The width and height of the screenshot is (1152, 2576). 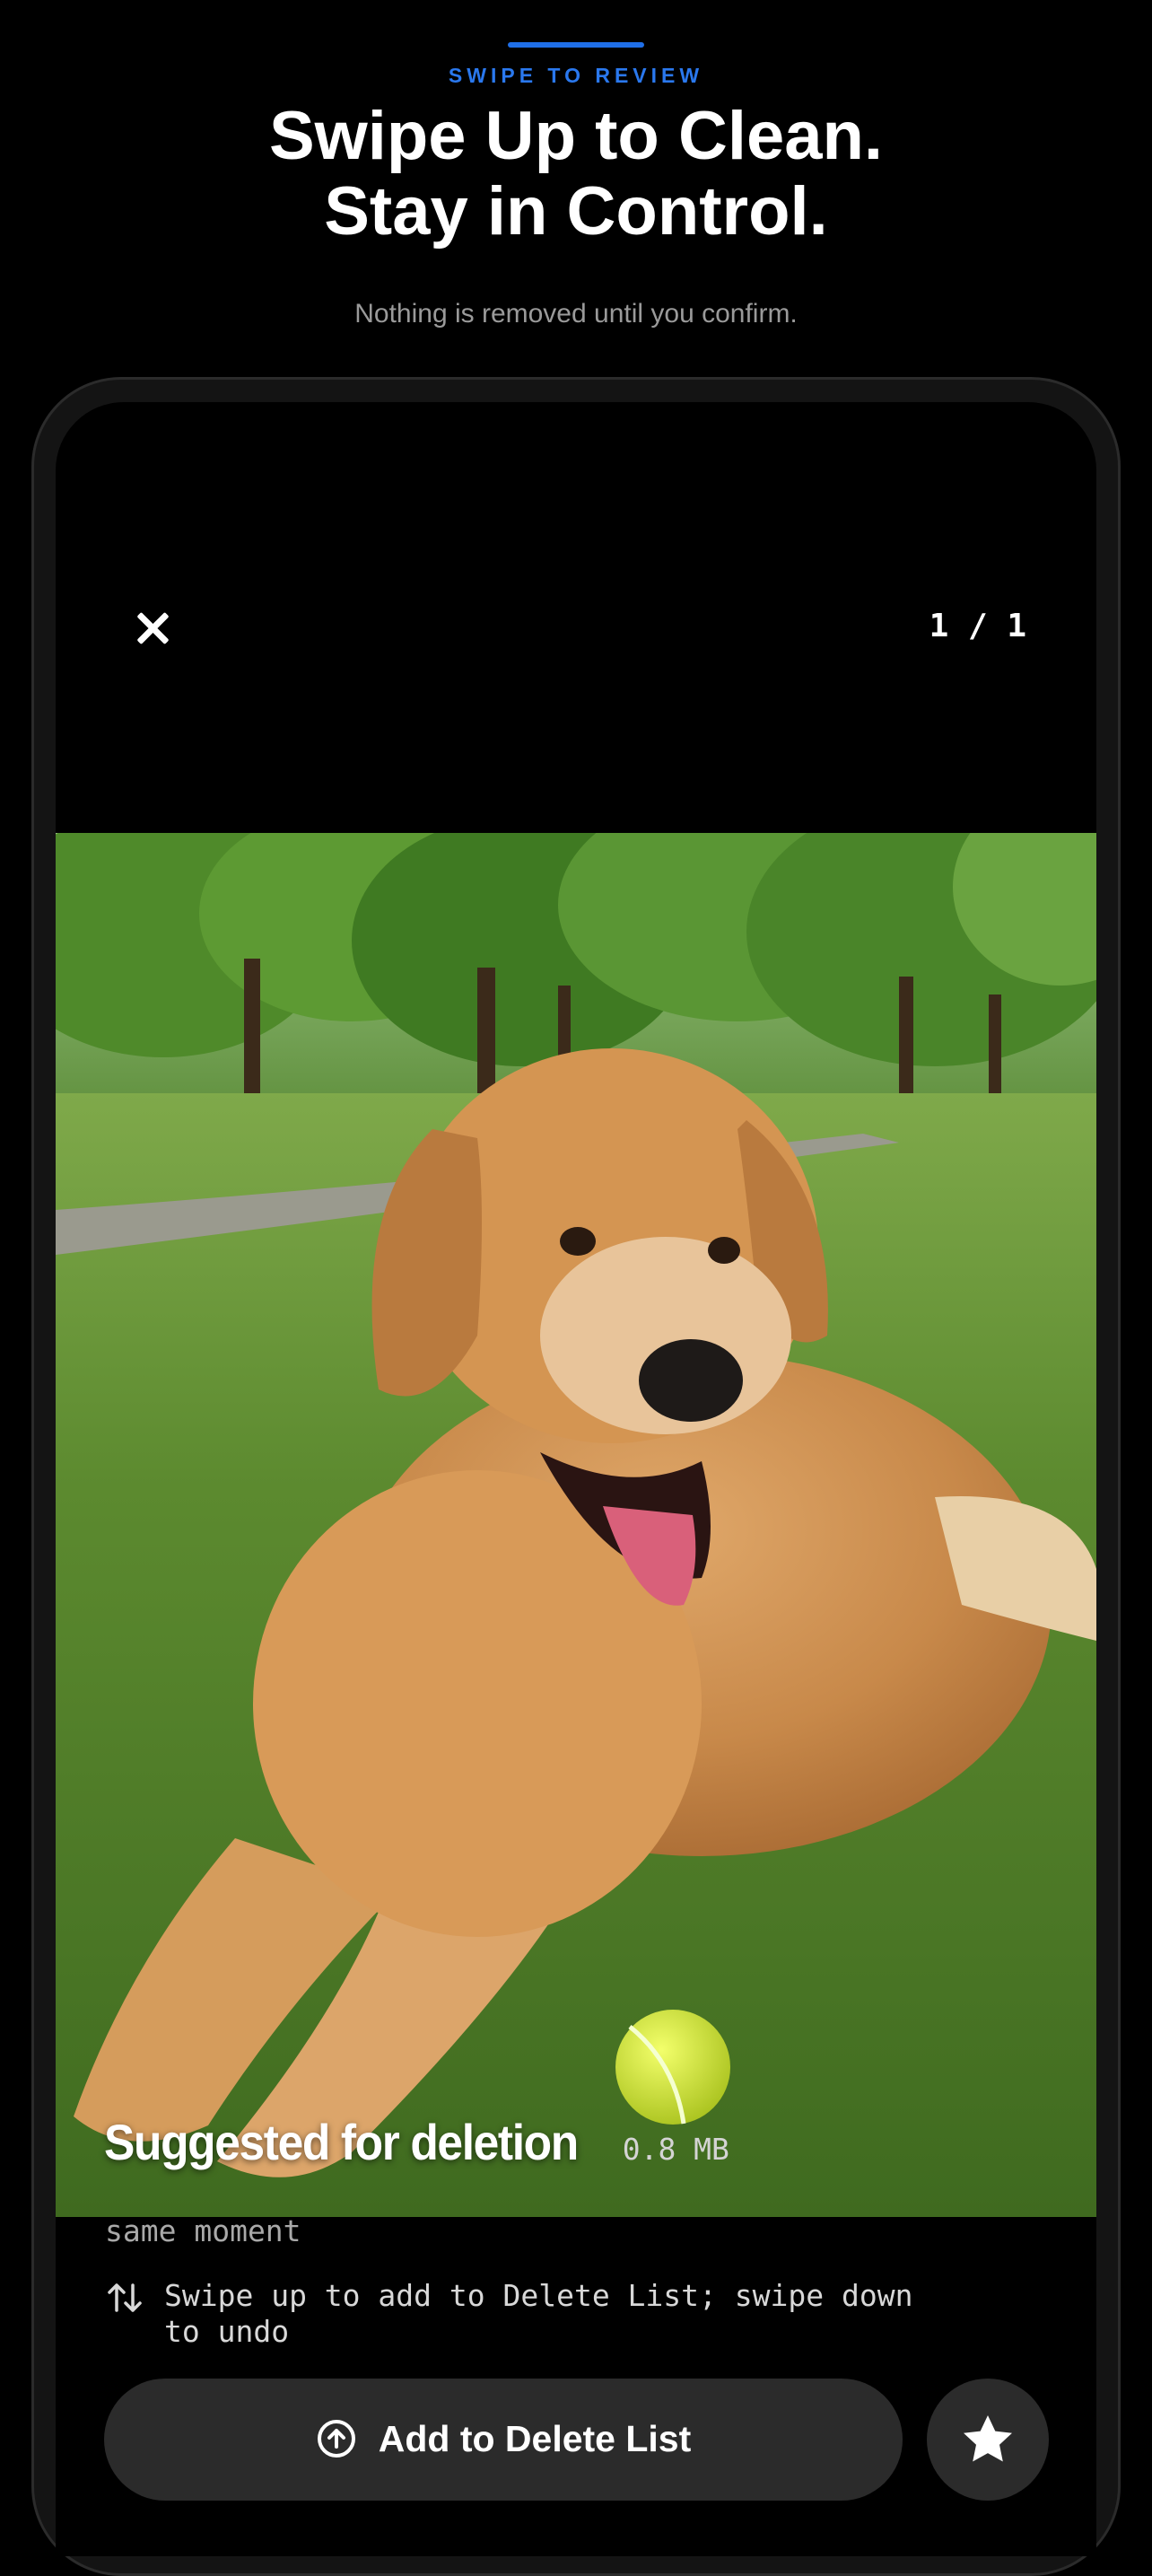 I want to click on add-to-delete-list-button: Add to Delete List, so click(x=503, y=2440).